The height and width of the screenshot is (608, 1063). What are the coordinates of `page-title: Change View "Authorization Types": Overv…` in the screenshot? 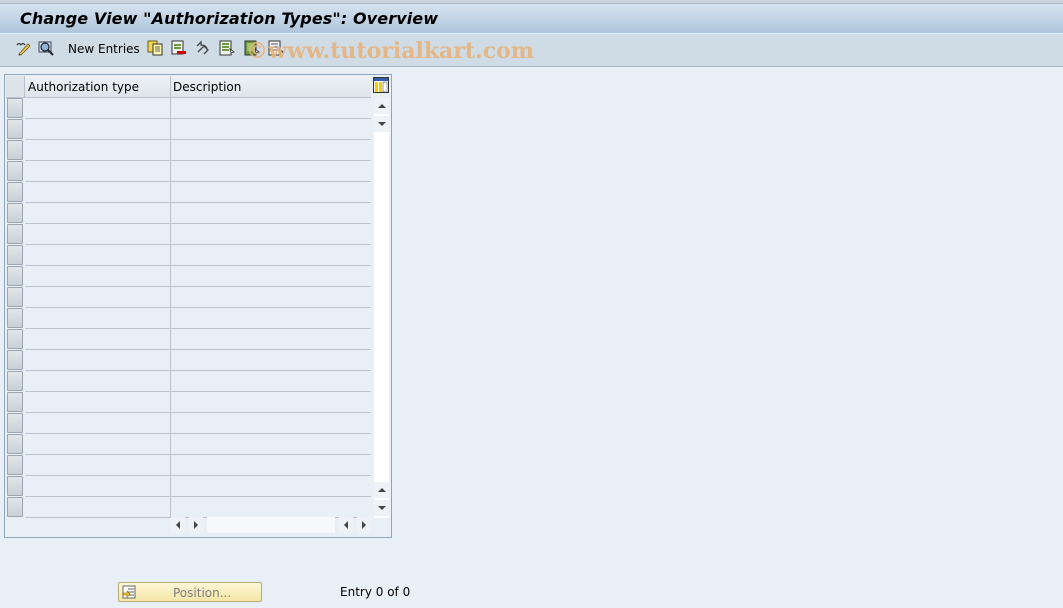 It's located at (229, 18).